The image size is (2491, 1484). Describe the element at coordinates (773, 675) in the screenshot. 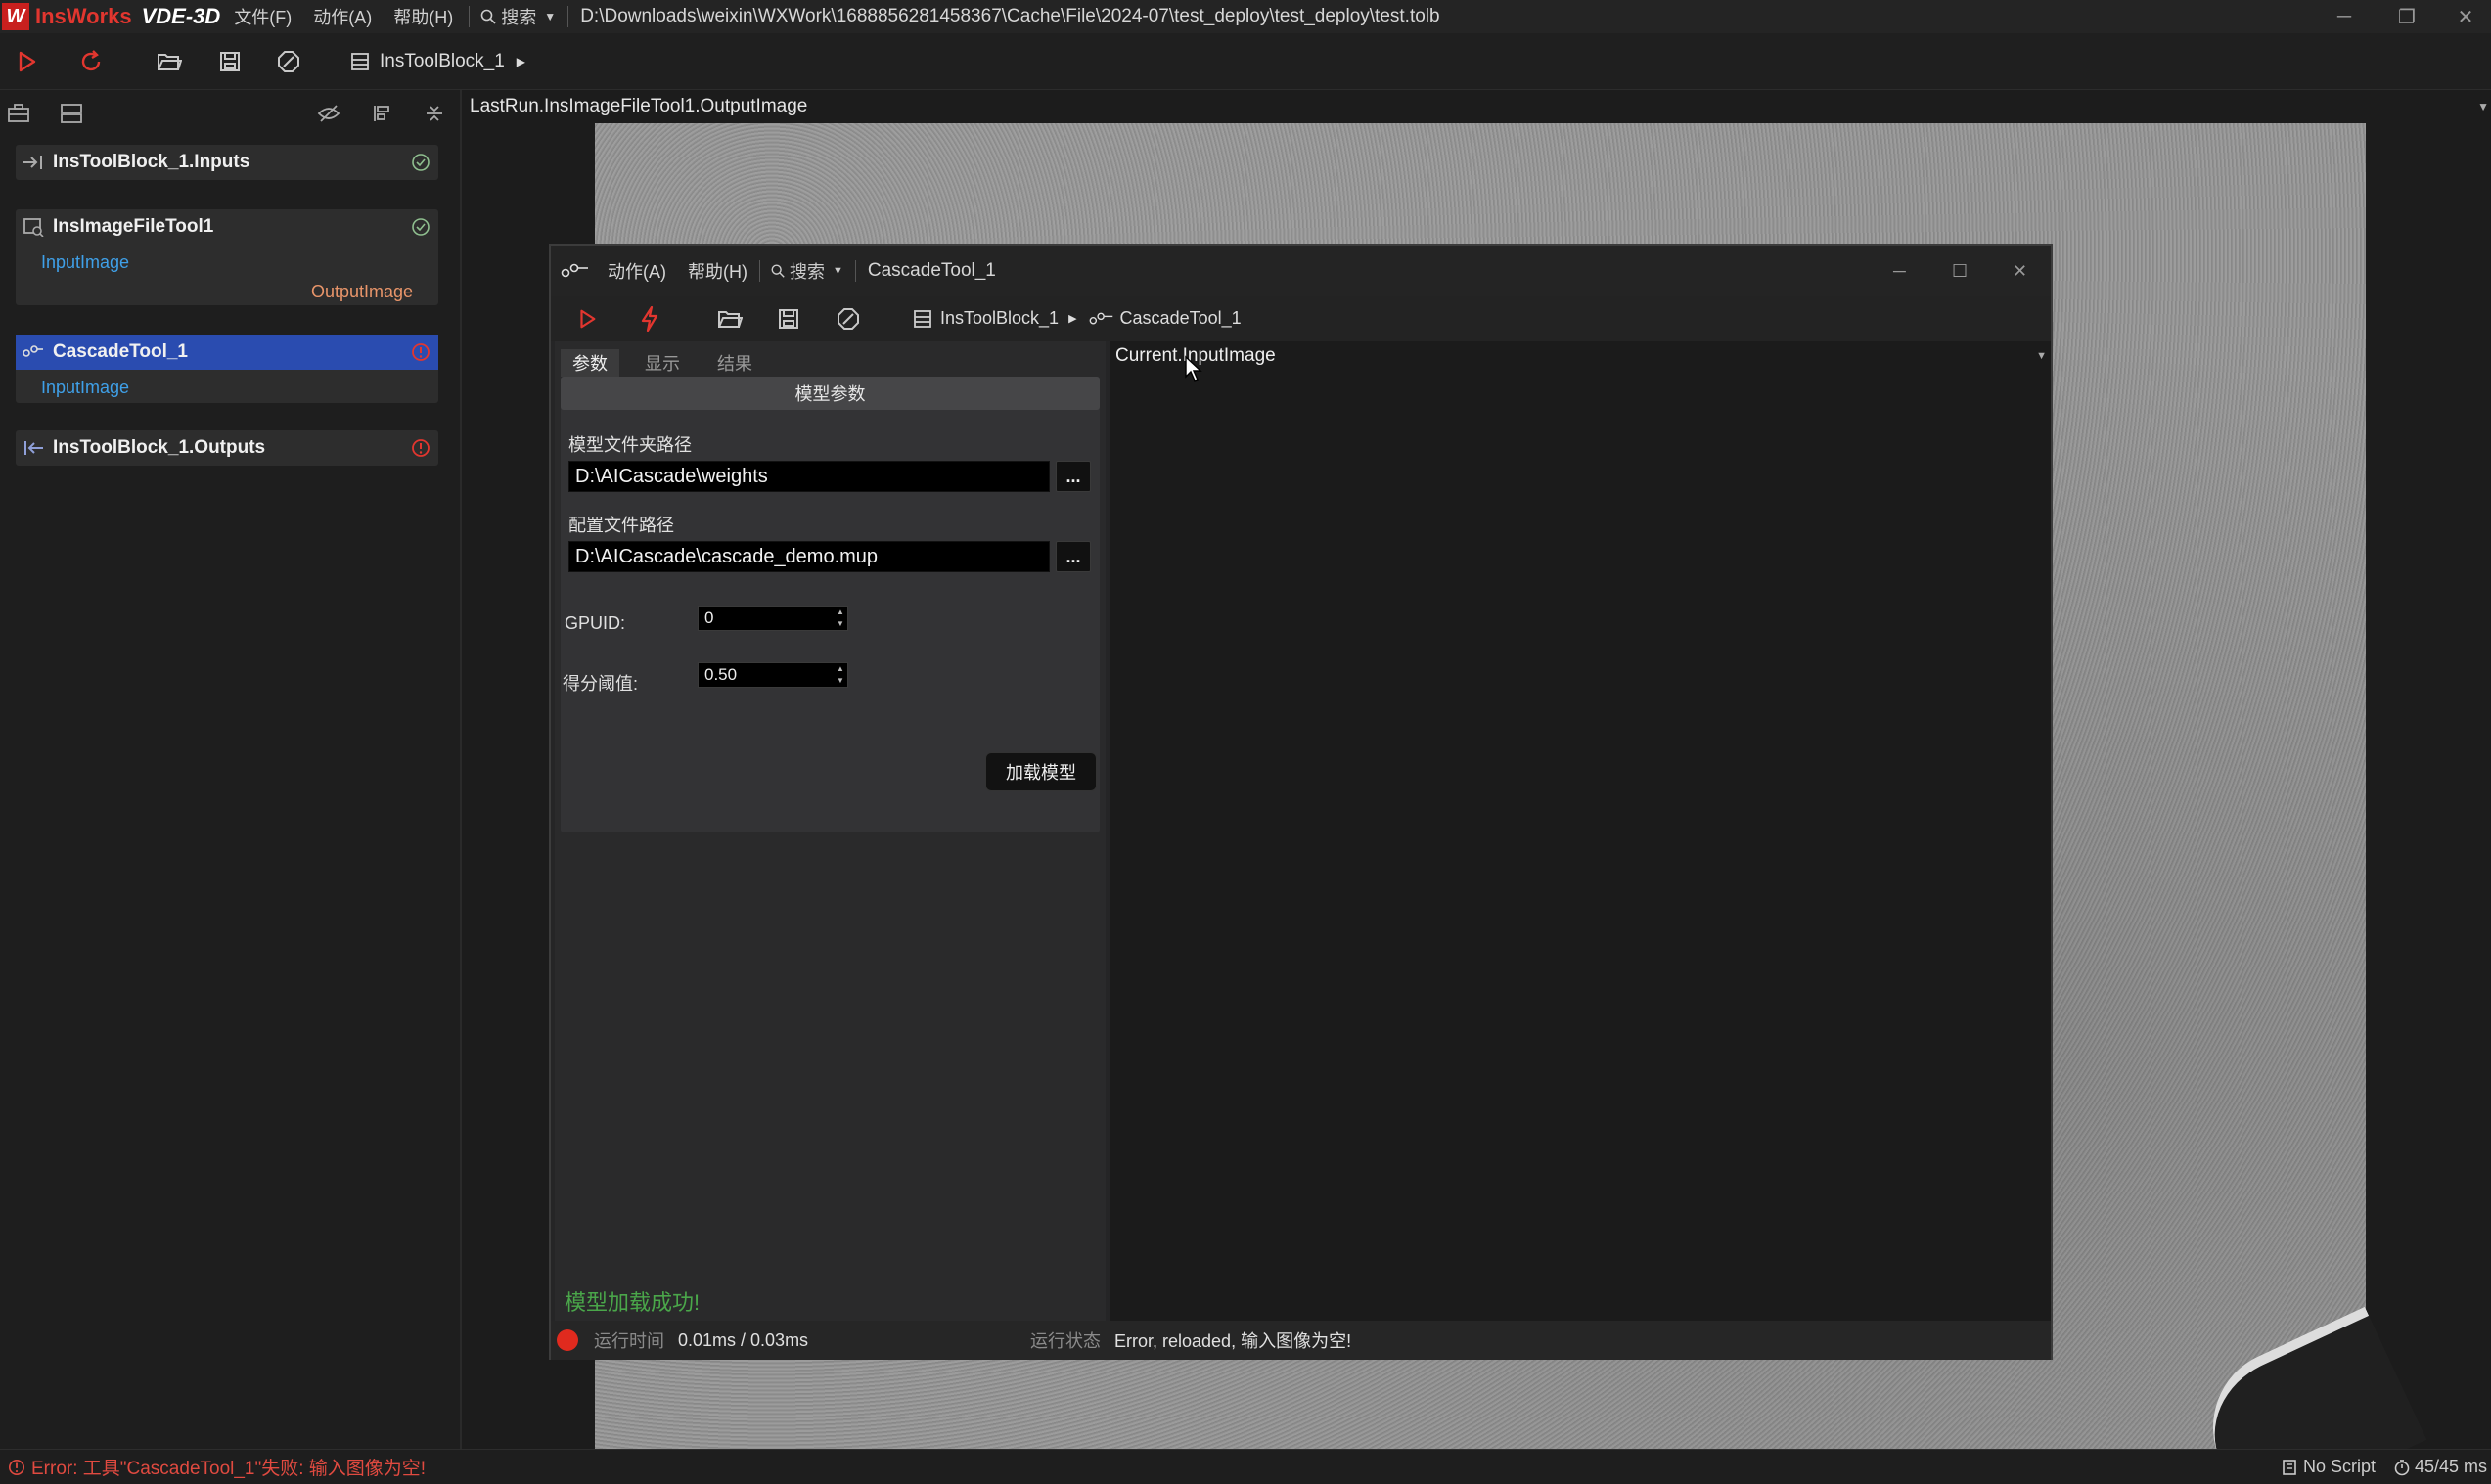

I see `score-threshold-spinbox: 0.50 ▲ ▼` at that location.